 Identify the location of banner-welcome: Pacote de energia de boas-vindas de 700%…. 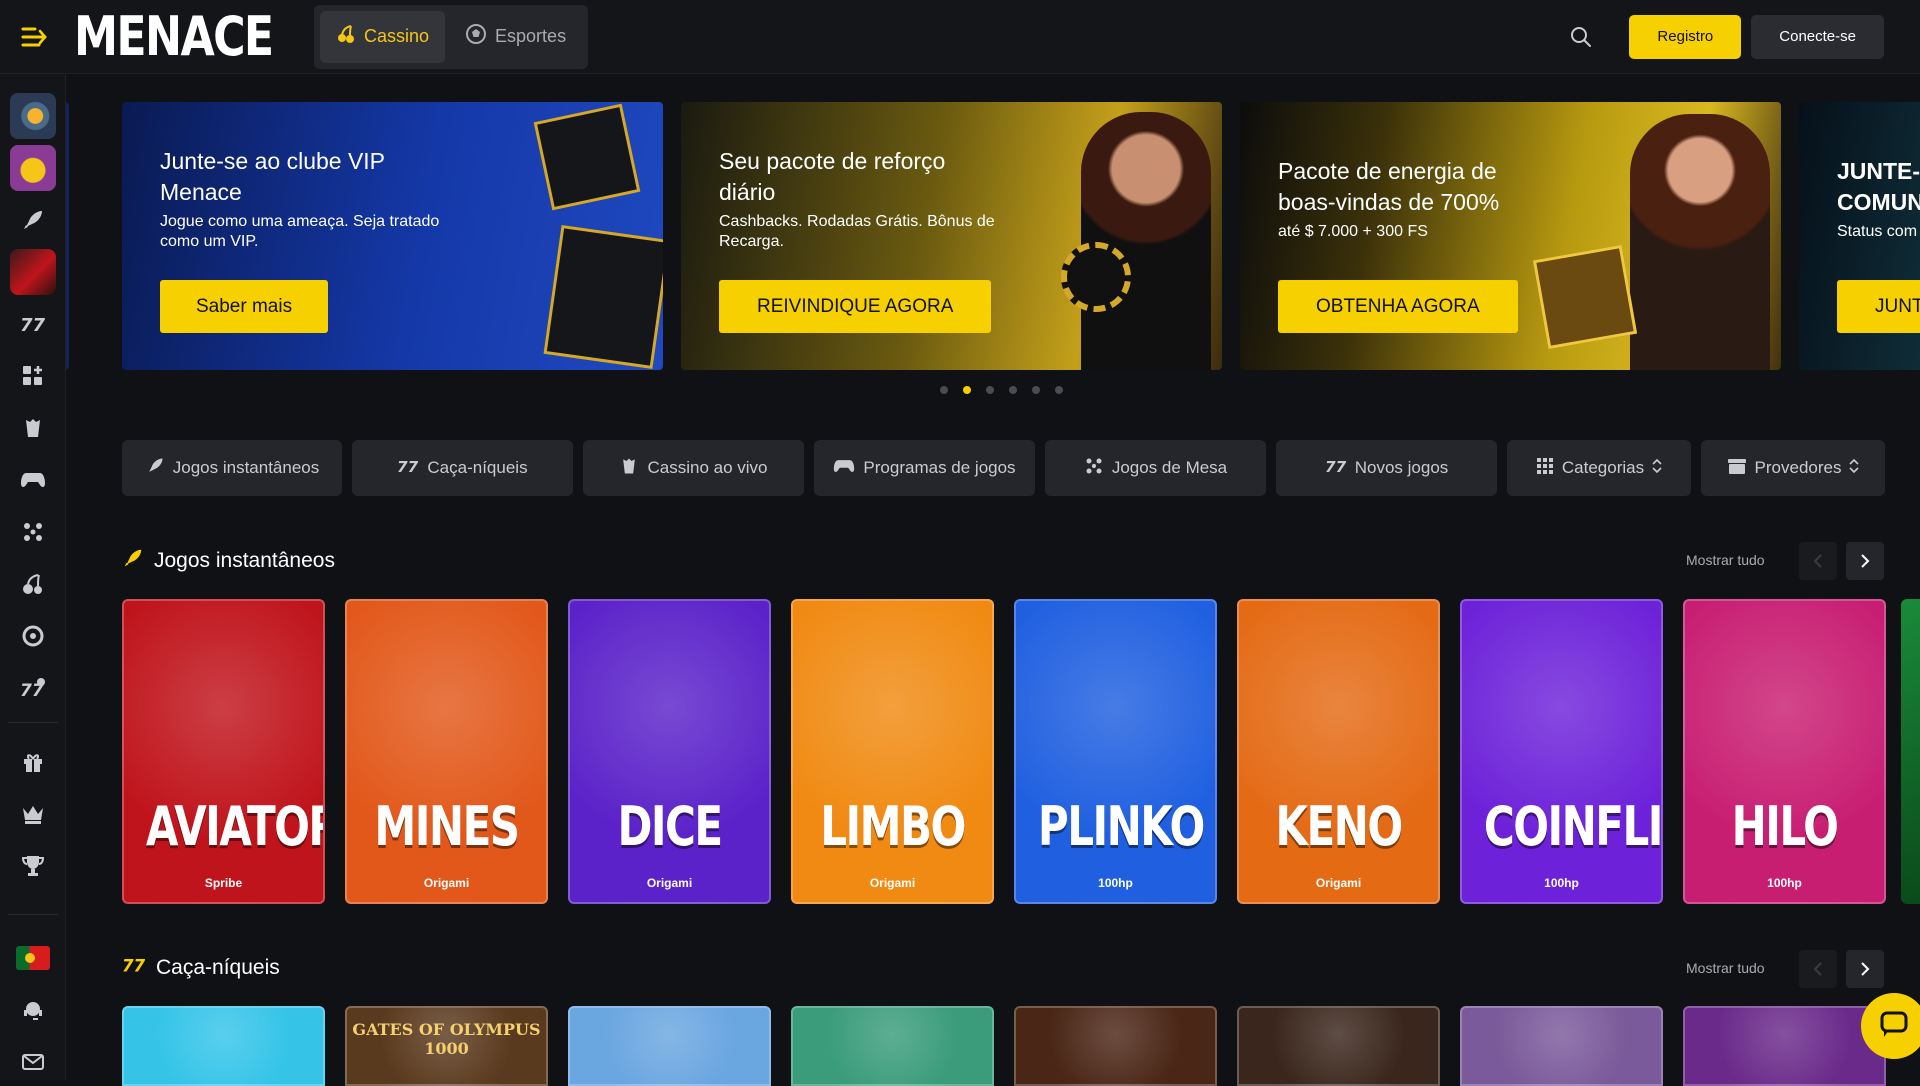
(1510, 236).